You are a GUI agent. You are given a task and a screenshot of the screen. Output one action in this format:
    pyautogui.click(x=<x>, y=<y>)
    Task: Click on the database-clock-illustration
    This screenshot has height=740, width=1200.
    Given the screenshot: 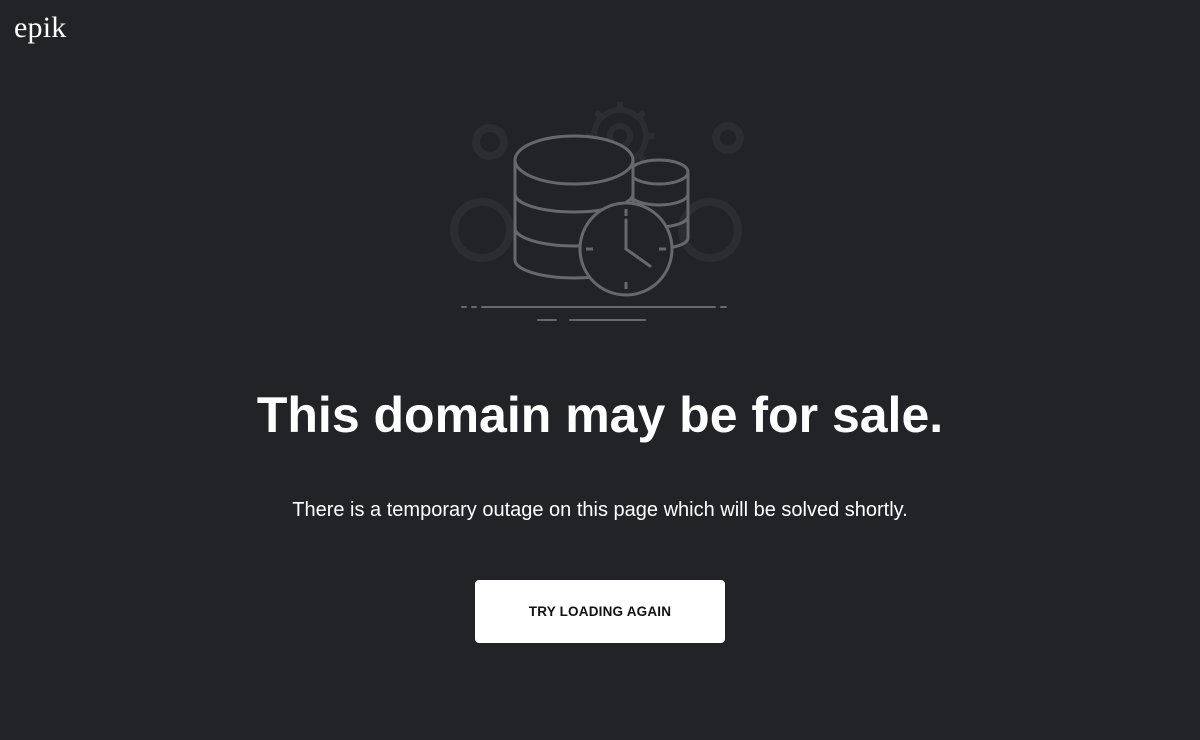 What is the action you would take?
    pyautogui.click(x=600, y=210)
    